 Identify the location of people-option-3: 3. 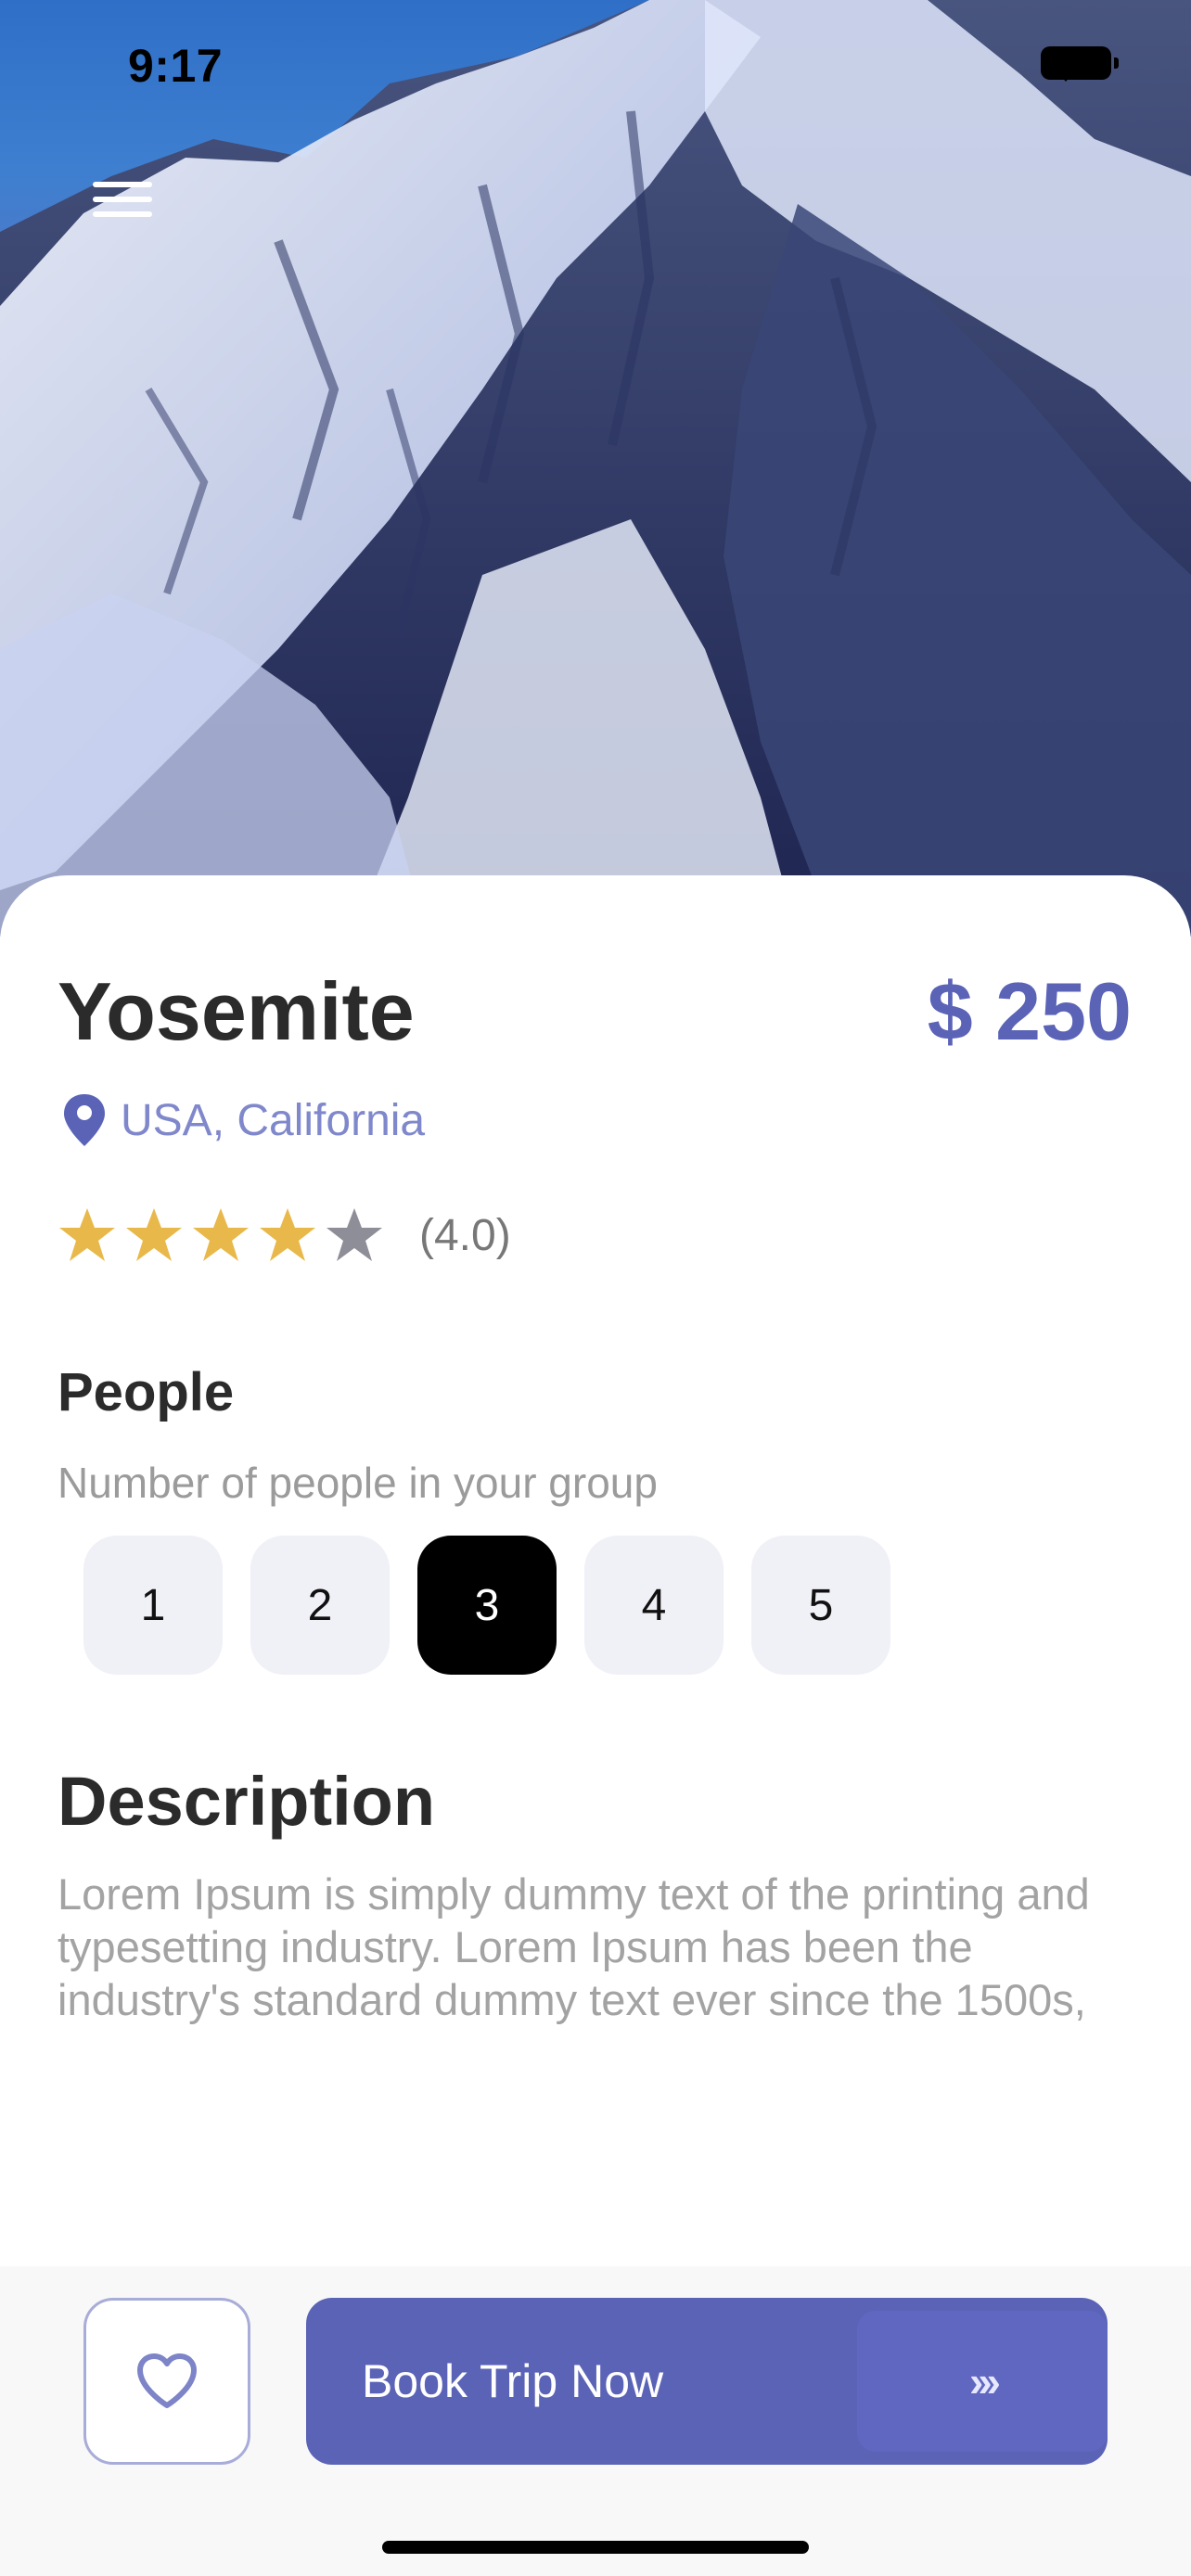
(487, 1605).